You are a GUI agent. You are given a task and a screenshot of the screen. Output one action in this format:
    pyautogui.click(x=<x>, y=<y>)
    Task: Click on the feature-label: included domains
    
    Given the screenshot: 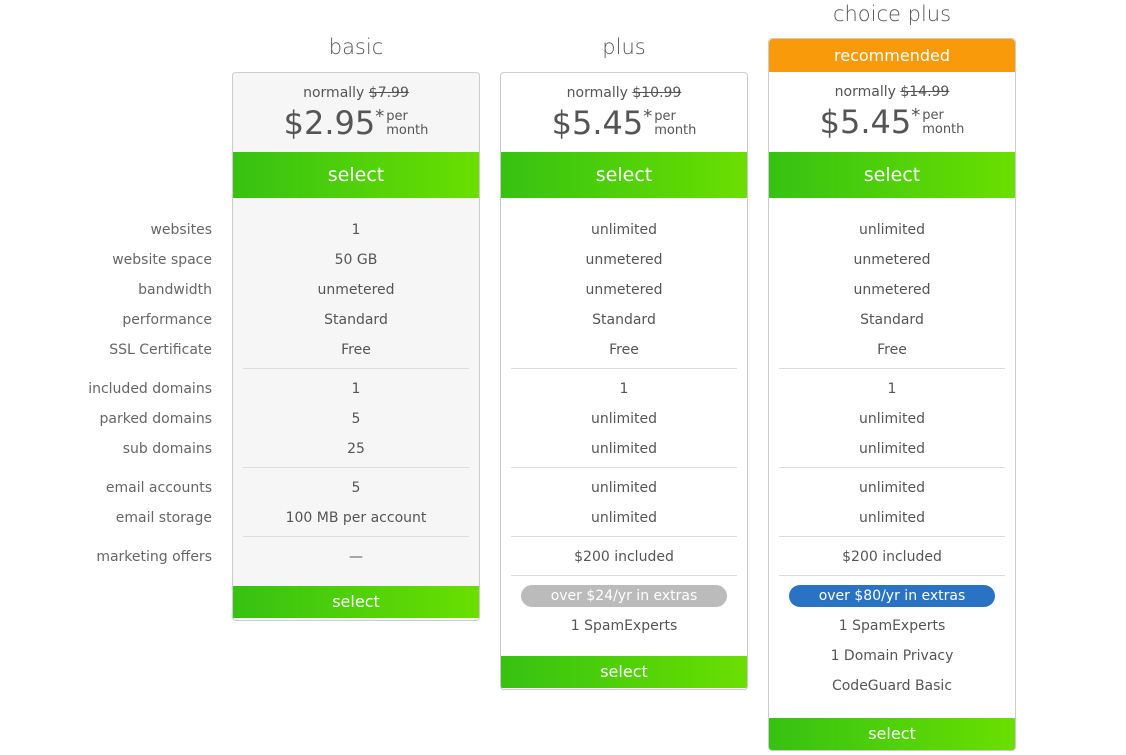 What is the action you would take?
    pyautogui.click(x=150, y=389)
    